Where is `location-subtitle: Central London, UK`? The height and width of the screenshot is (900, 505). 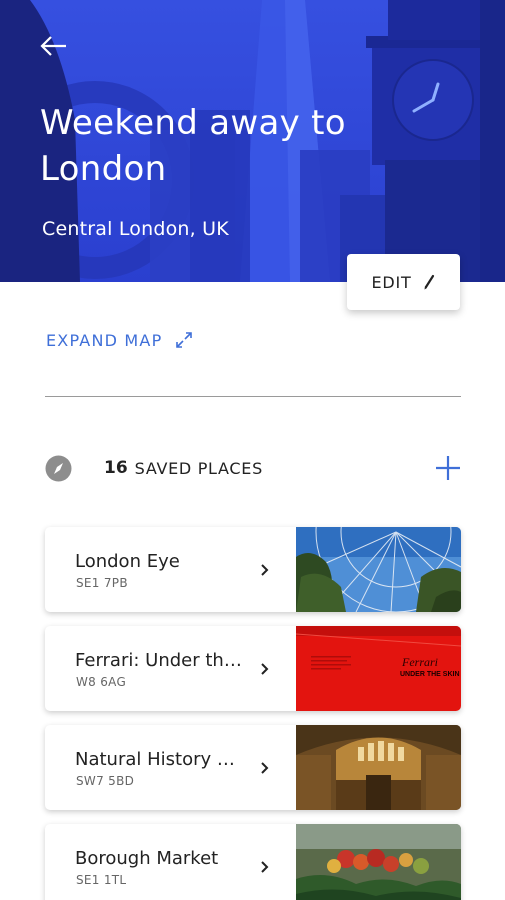 location-subtitle: Central London, UK is located at coordinates (135, 229).